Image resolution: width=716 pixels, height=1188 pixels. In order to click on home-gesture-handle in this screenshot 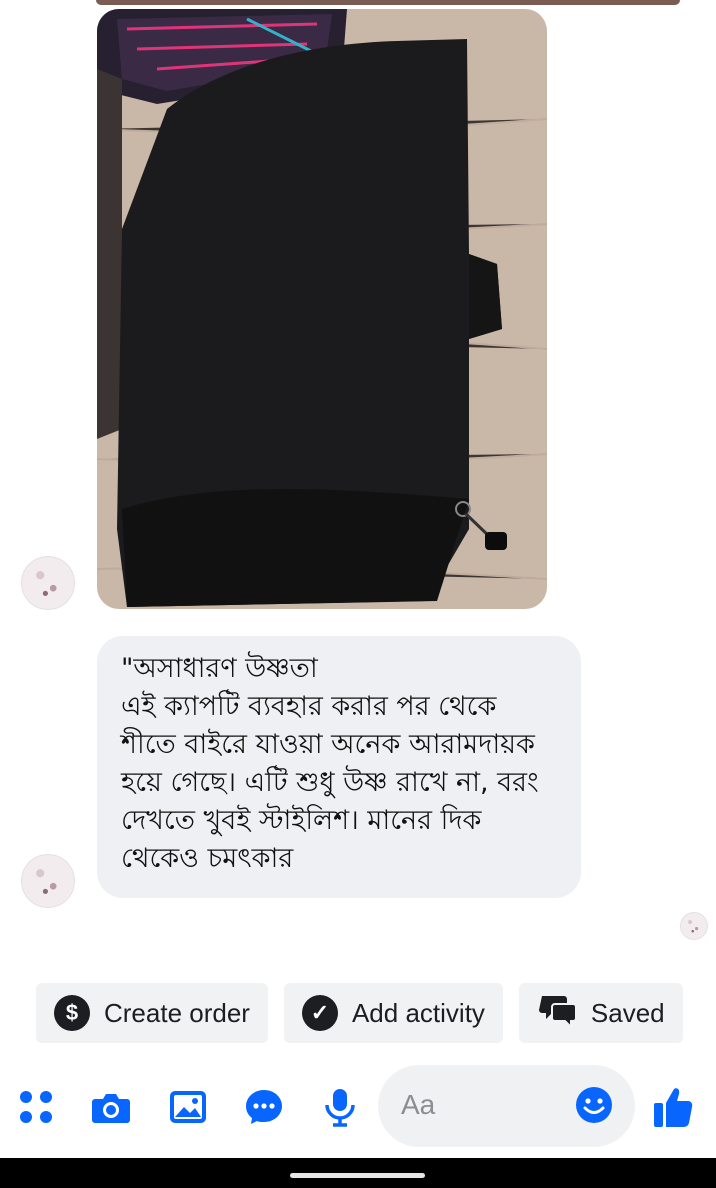, I will do `click(357, 1175)`.